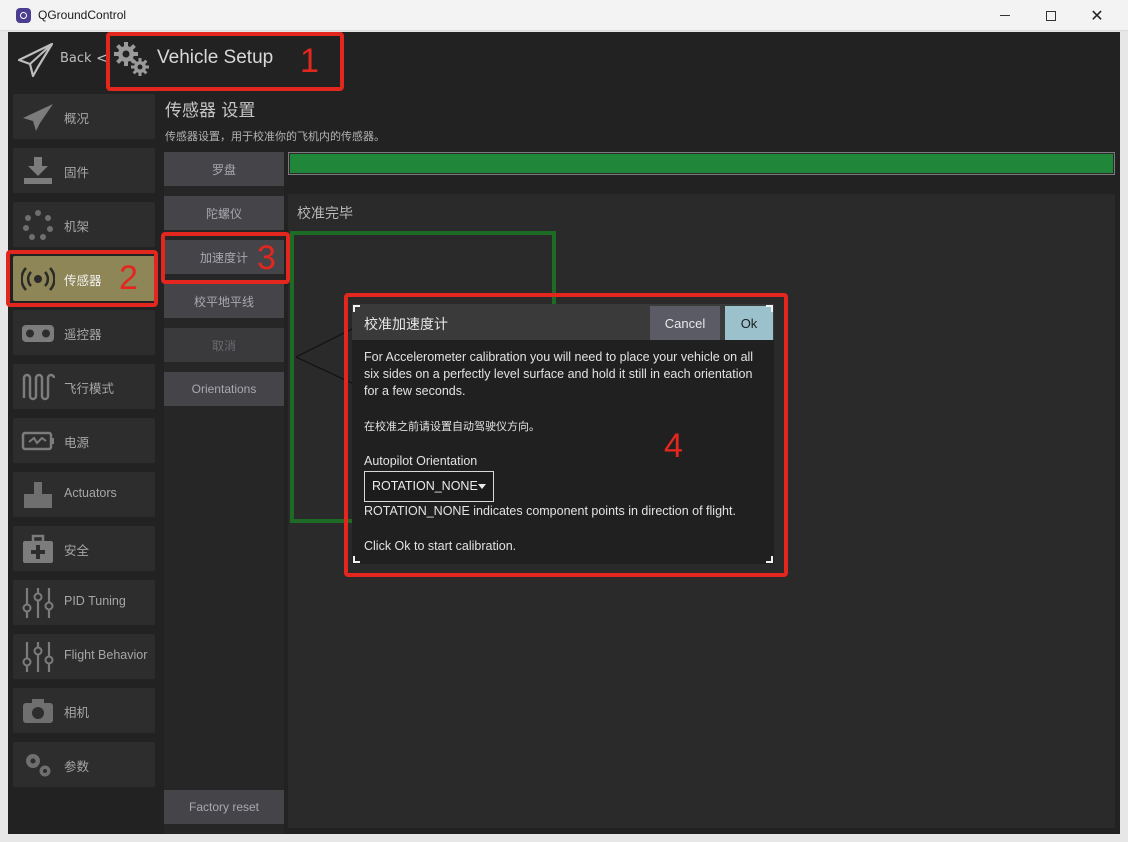 This screenshot has height=842, width=1128. I want to click on sidebar-item-pid-tuning: PID Tuning, so click(84, 602).